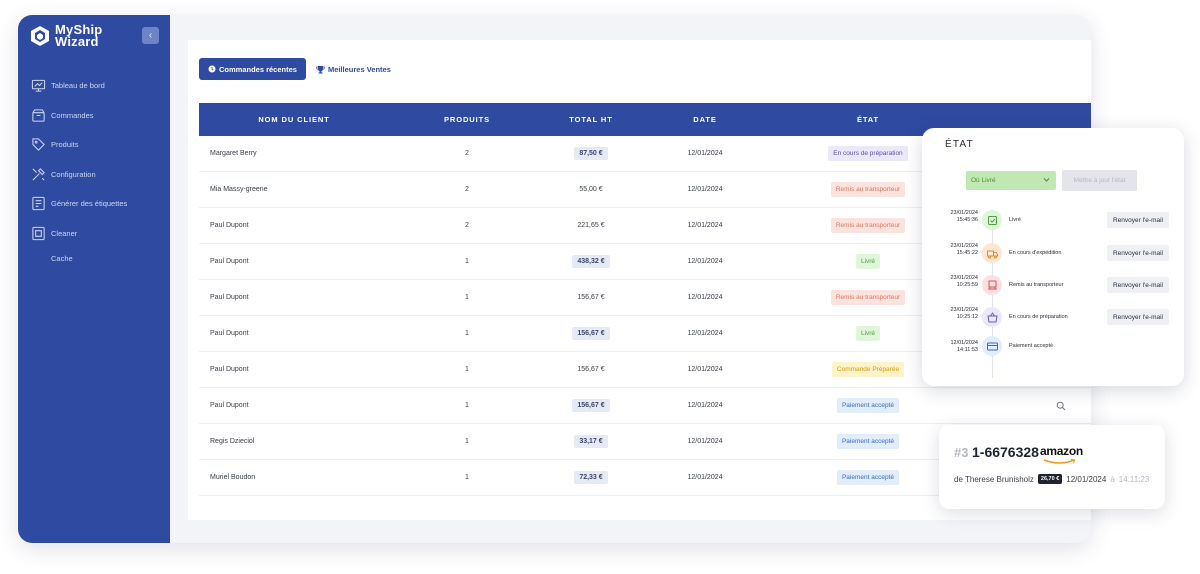 Image resolution: width=1200 pixels, height=574 pixels. What do you see at coordinates (992, 253) in the screenshot?
I see `truck-icon` at bounding box center [992, 253].